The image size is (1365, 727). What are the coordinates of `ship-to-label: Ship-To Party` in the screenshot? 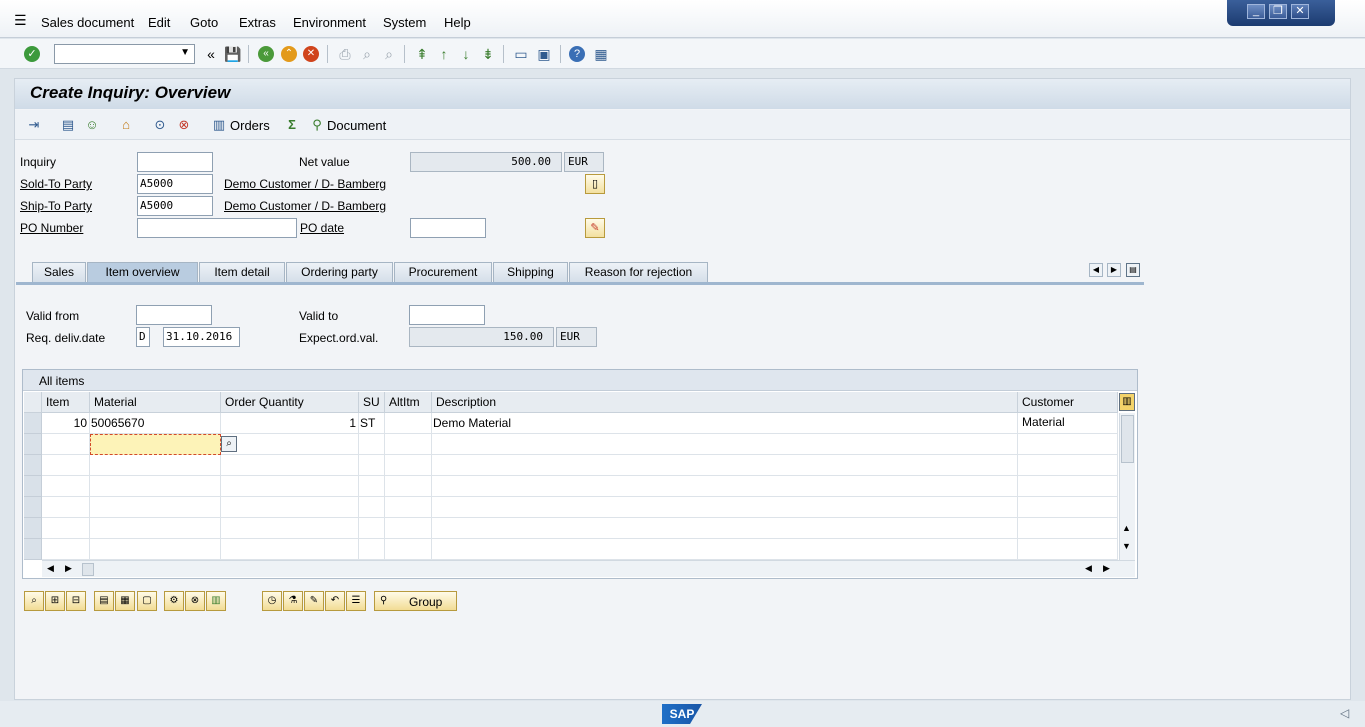 It's located at (56, 206).